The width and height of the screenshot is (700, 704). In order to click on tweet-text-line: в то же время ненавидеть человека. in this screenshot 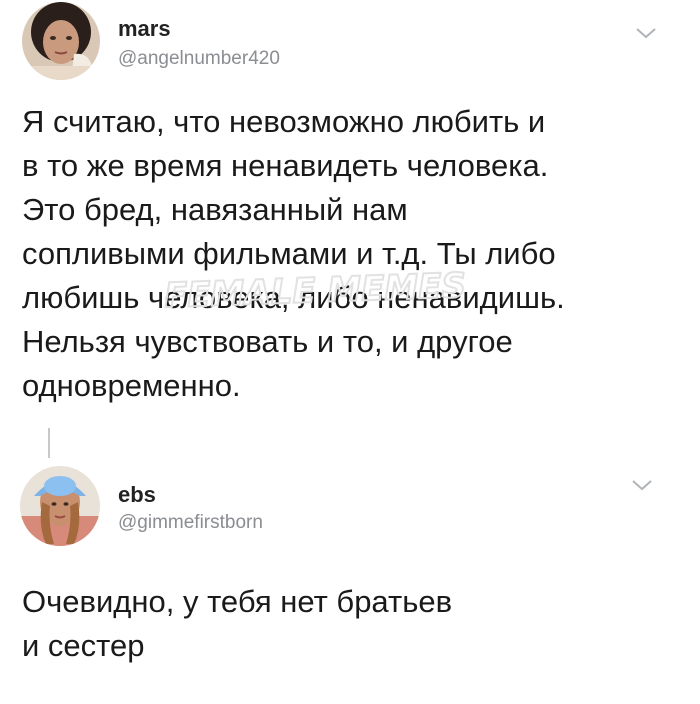, I will do `click(285, 165)`.